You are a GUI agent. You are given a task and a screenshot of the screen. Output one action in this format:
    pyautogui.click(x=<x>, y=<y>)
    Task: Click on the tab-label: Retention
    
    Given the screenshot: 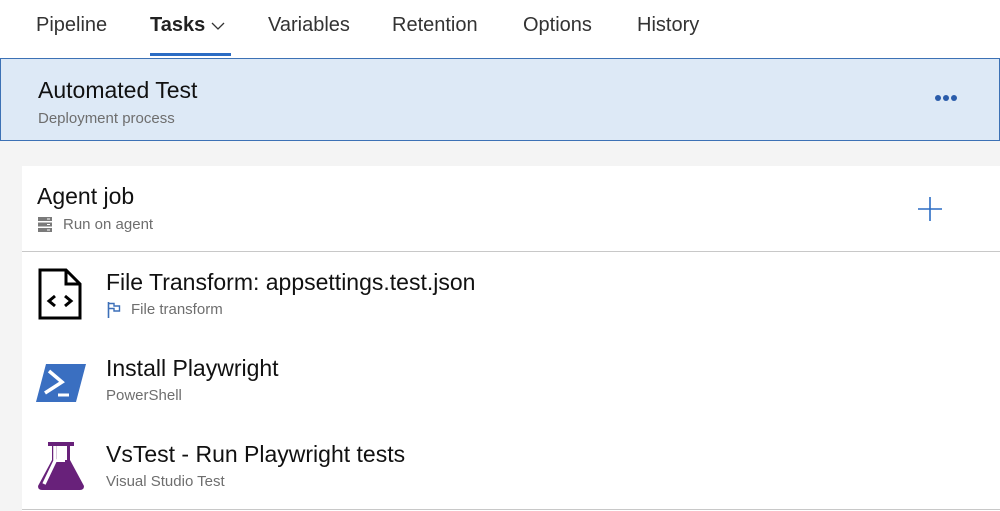 What is the action you would take?
    pyautogui.click(x=435, y=25)
    